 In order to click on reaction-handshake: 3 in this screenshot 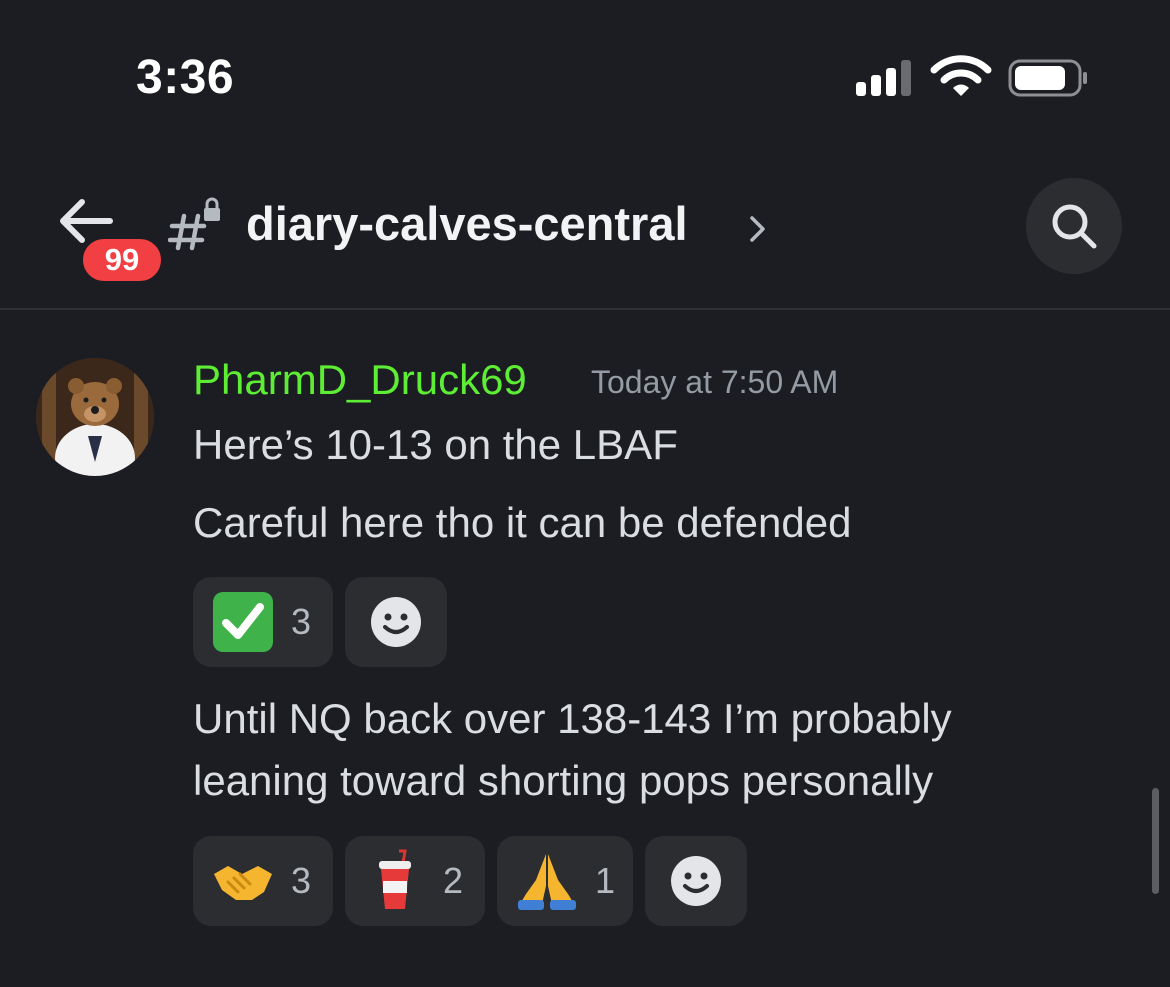, I will do `click(263, 881)`.